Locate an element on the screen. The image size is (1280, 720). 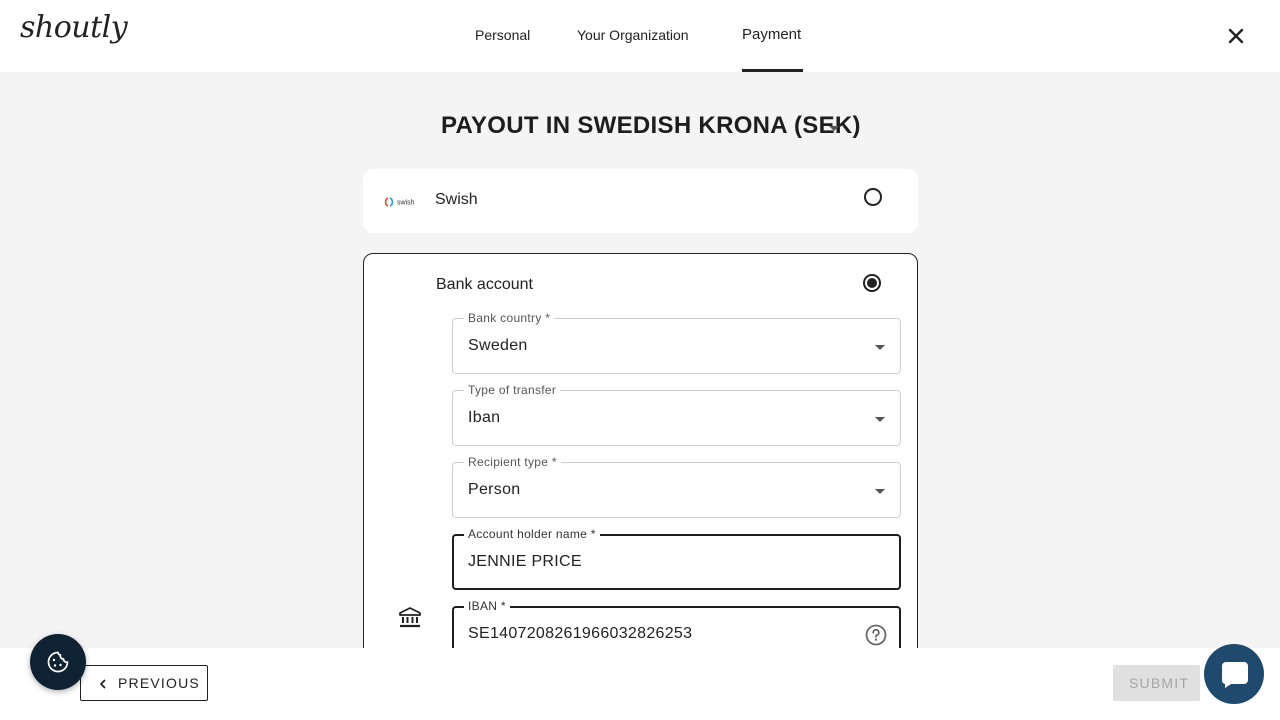
transfer-type-select: Type of transfer Iban is located at coordinates (676, 414).